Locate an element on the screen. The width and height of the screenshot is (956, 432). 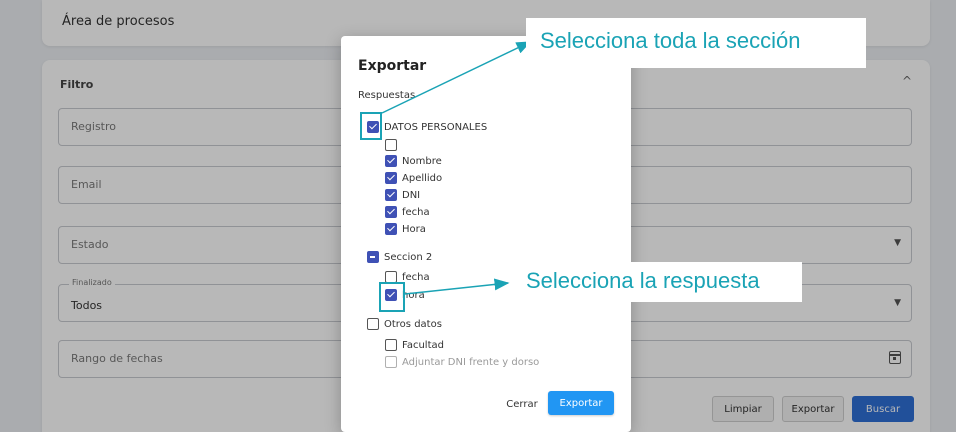
otros-datos-option: Otros datos is located at coordinates (404, 324).